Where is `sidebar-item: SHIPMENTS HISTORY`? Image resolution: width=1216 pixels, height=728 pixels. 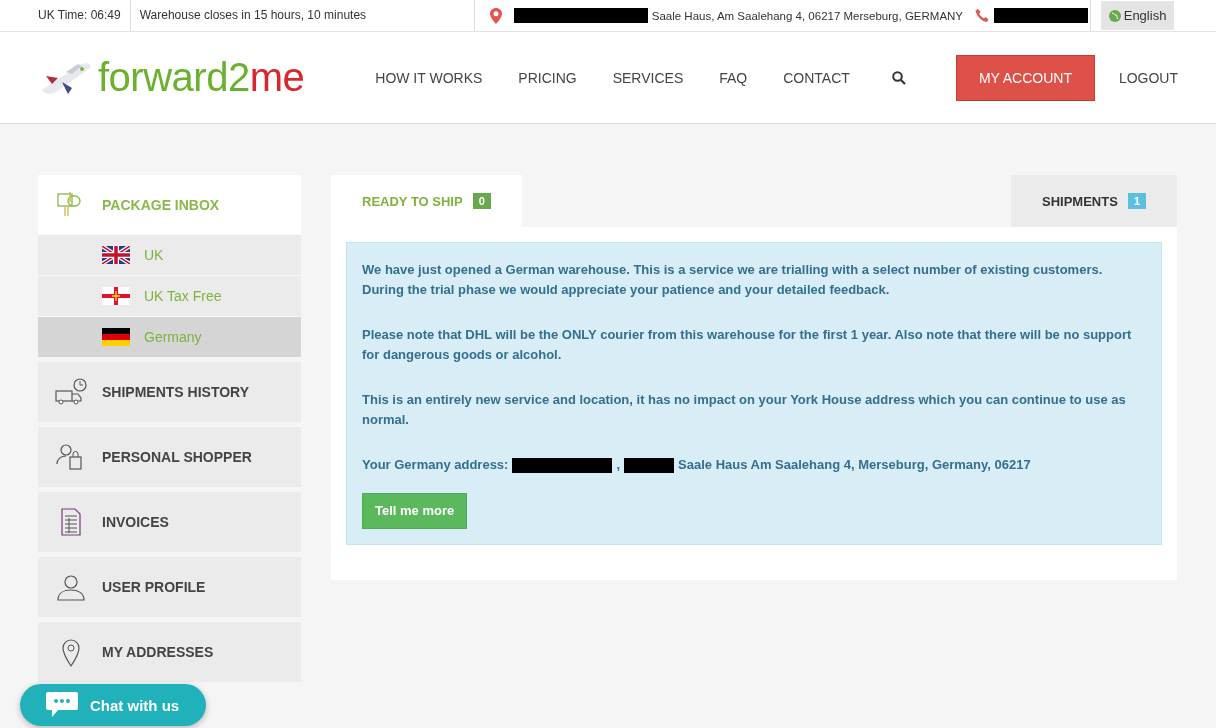
sidebar-item: SHIPMENTS HISTORY is located at coordinates (169, 392).